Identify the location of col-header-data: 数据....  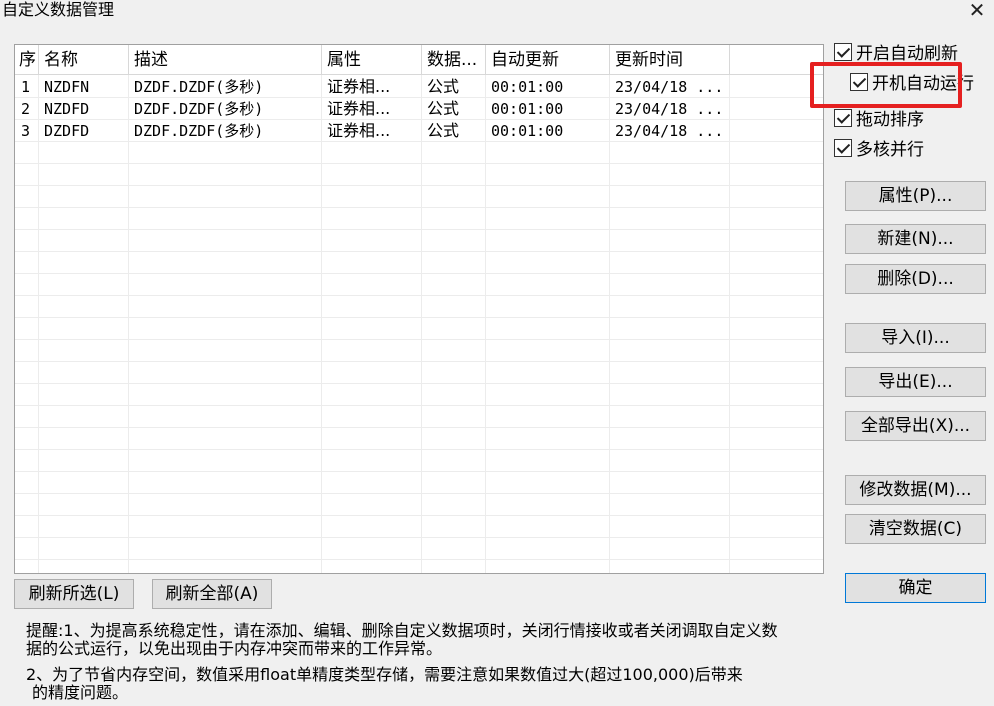
(454, 60).